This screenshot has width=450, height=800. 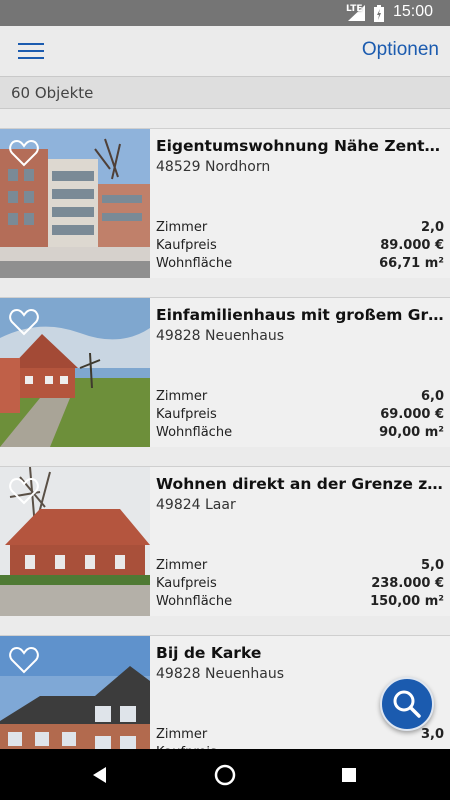 I want to click on options-button: Optionen, so click(x=400, y=50).